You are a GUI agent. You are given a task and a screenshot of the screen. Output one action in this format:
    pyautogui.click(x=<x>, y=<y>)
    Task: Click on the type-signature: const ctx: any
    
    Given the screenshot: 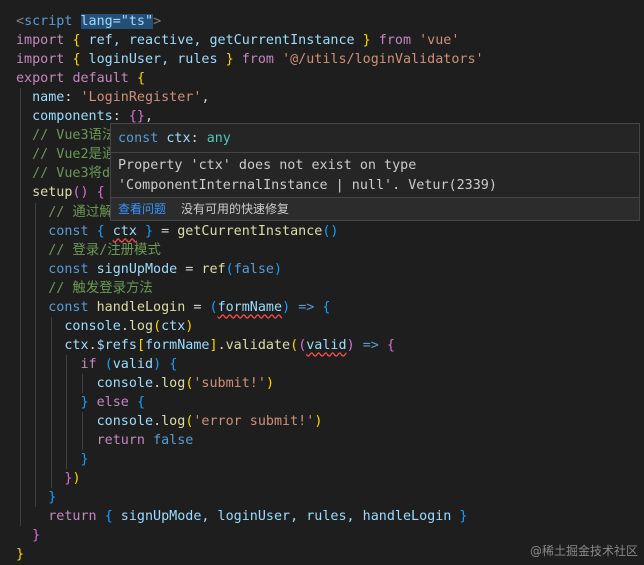 What is the action you would take?
    pyautogui.click(x=174, y=139)
    